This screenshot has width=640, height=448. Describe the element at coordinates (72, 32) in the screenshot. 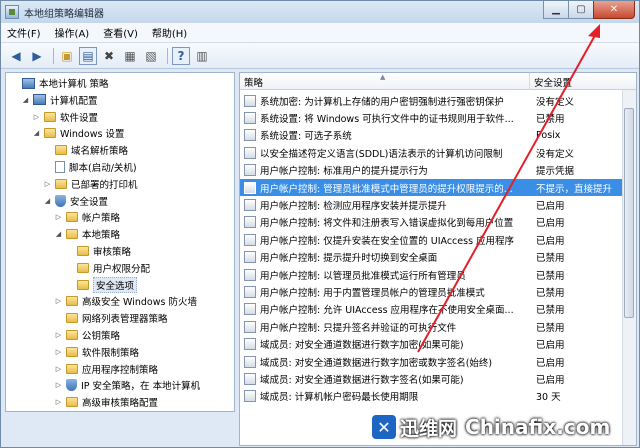

I see `menu-action: 操作(A)` at that location.